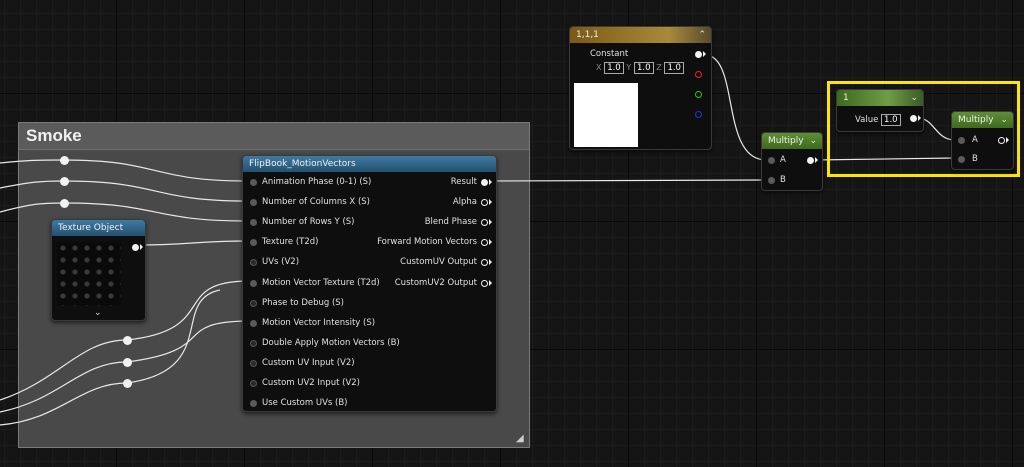  What do you see at coordinates (281, 262) in the screenshot?
I see `flipbook-input-label: UVs (V2)` at bounding box center [281, 262].